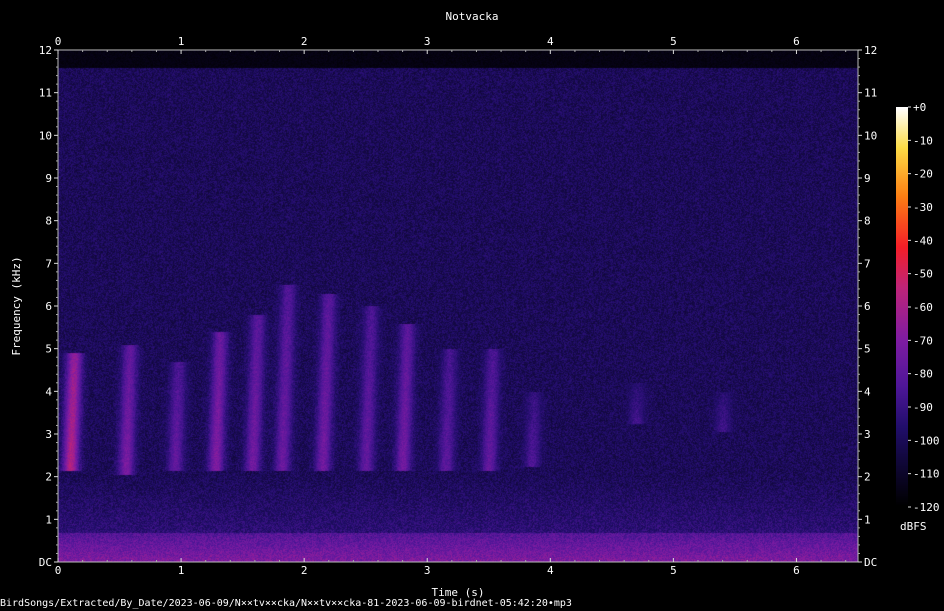 The image size is (944, 611). Describe the element at coordinates (58, 570) in the screenshot. I see `x-tick-bottom-label: 0` at that location.